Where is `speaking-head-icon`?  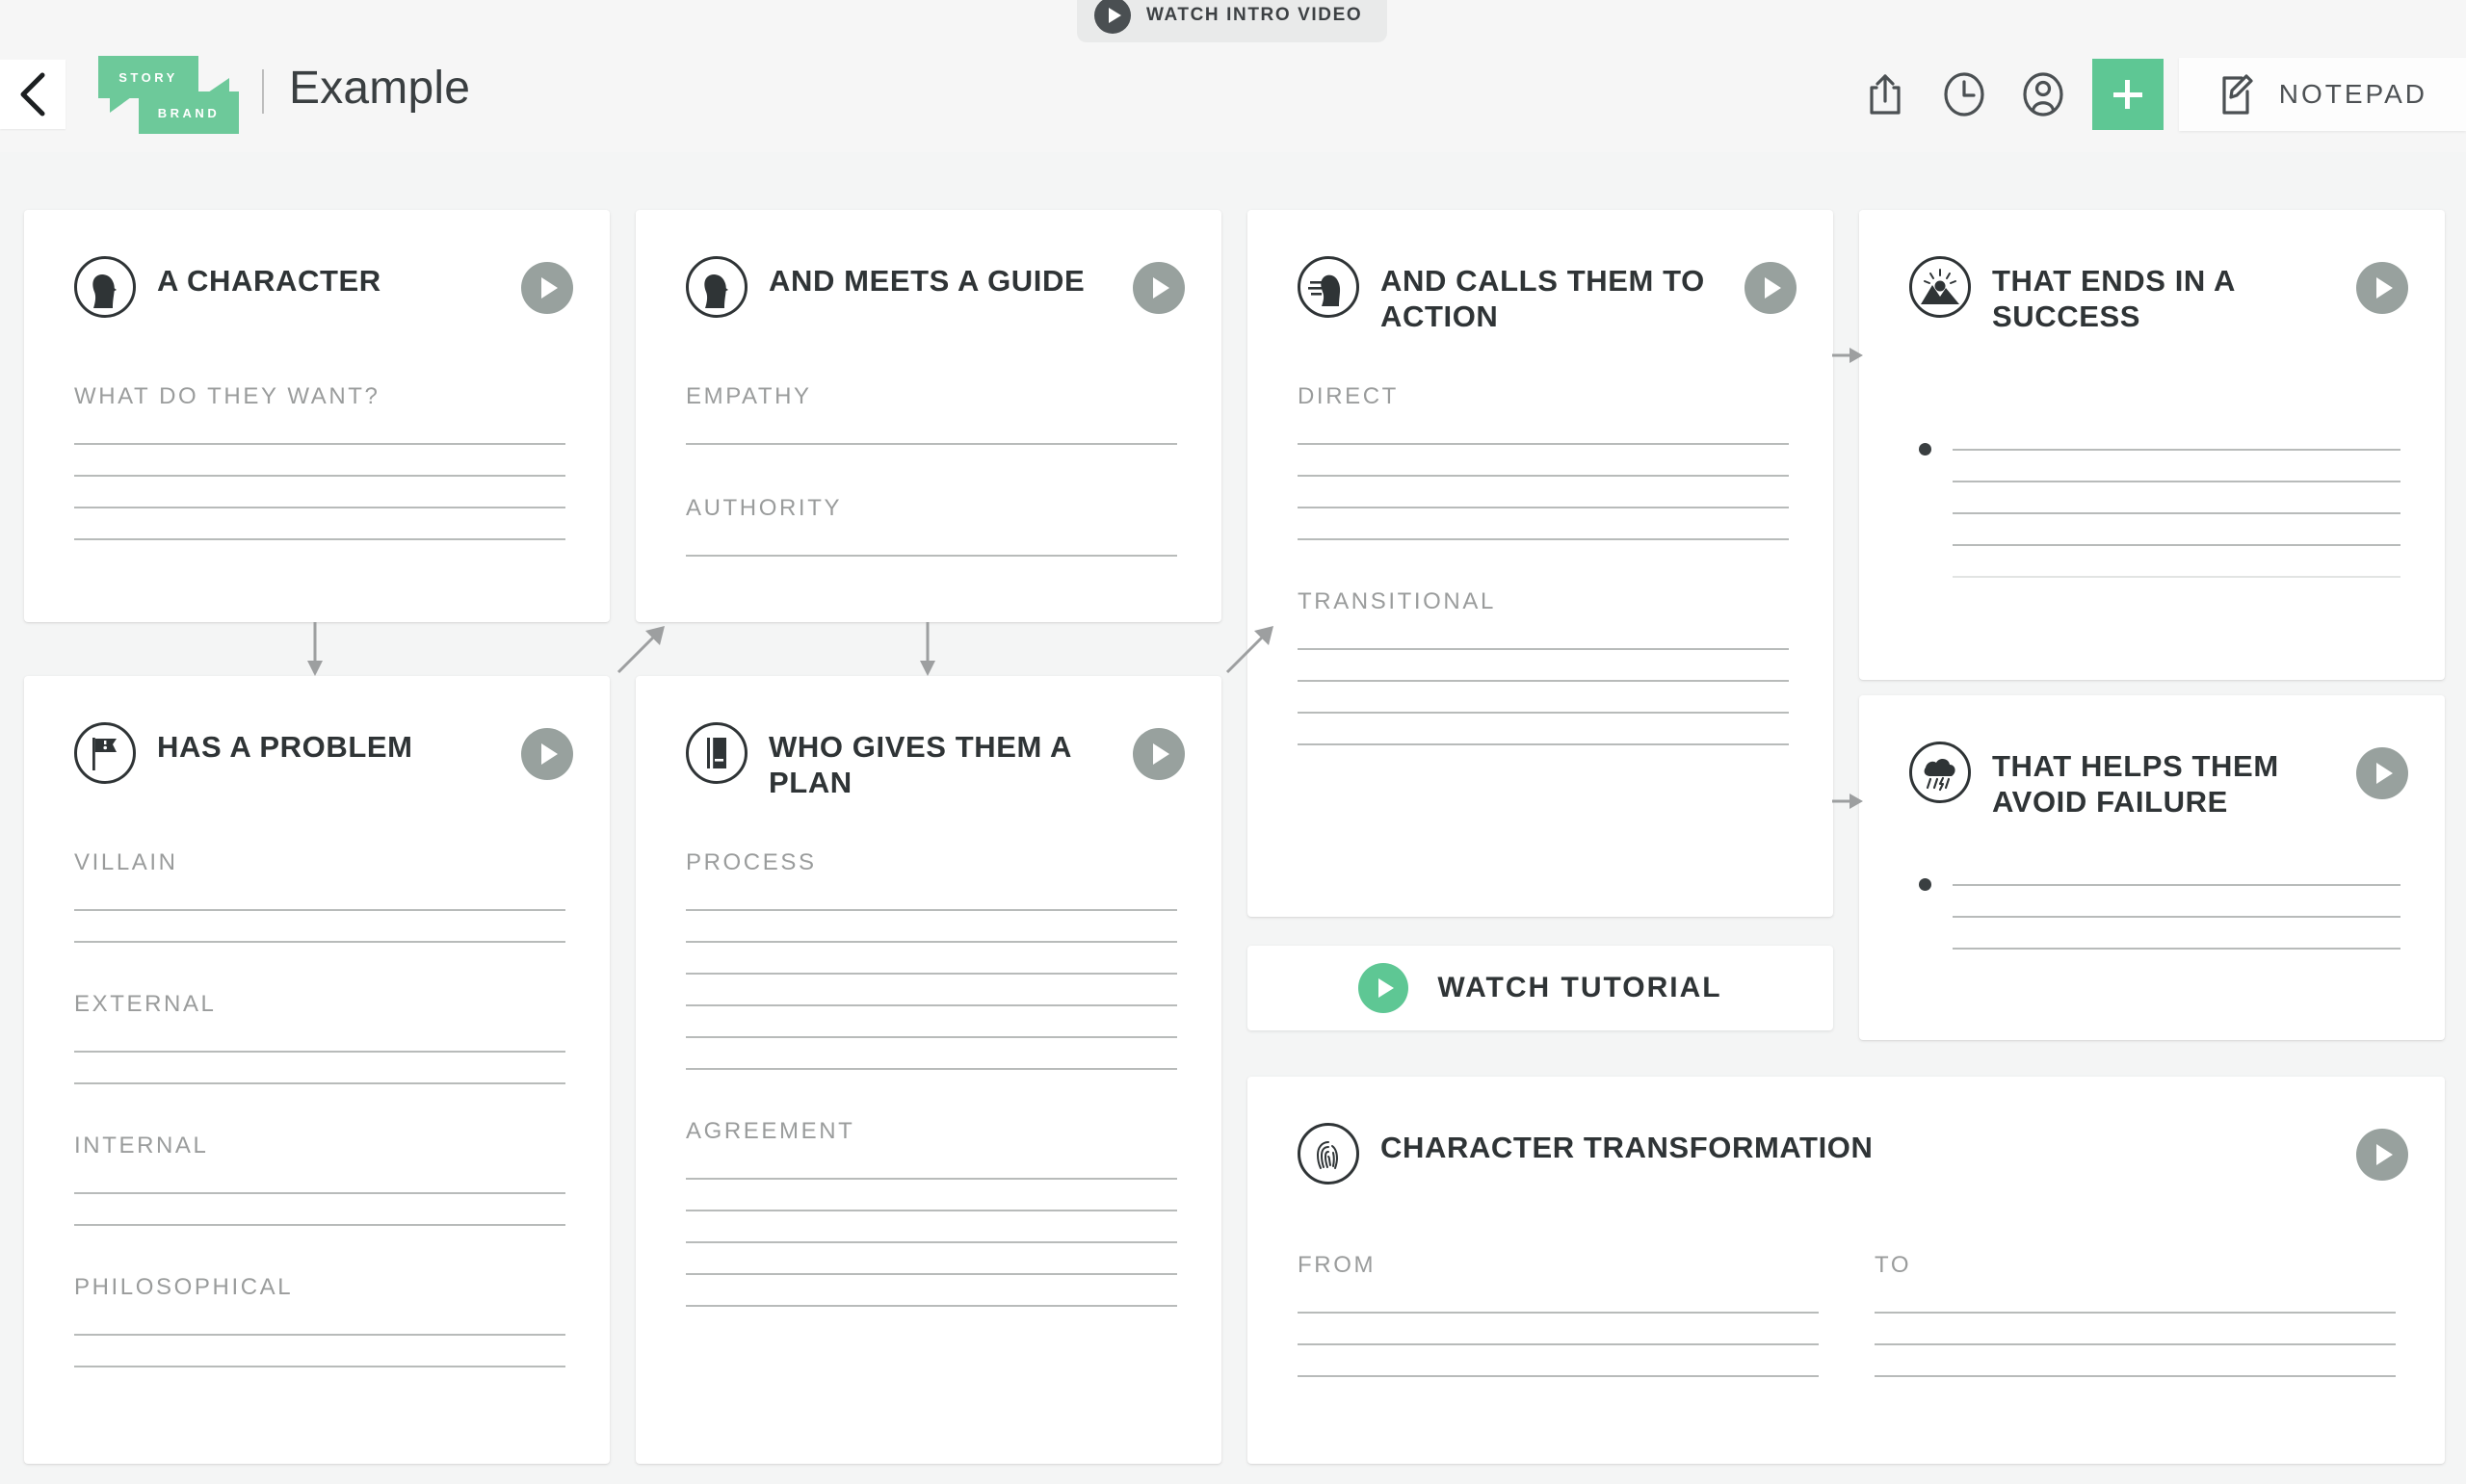 speaking-head-icon is located at coordinates (1328, 287).